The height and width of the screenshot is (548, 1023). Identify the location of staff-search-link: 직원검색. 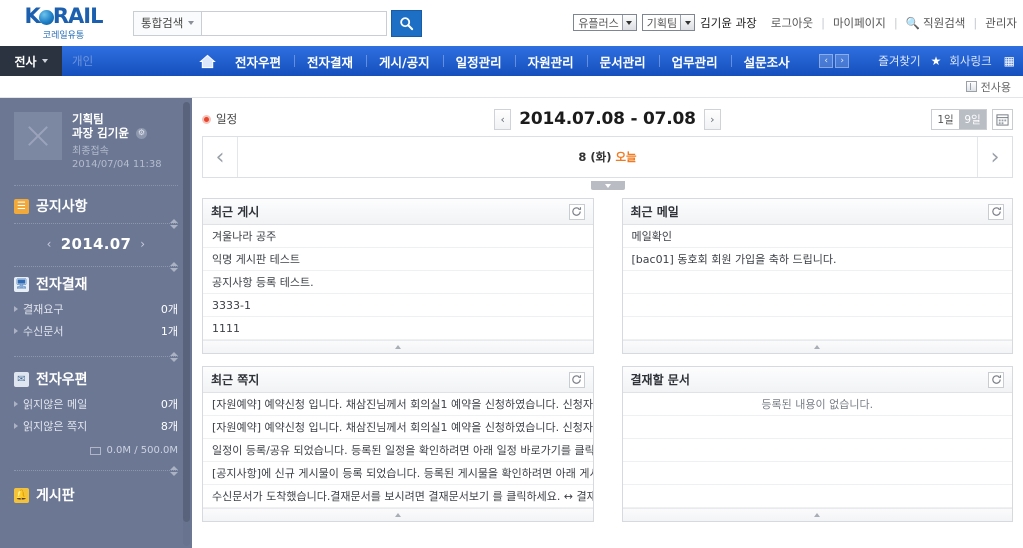
(944, 23).